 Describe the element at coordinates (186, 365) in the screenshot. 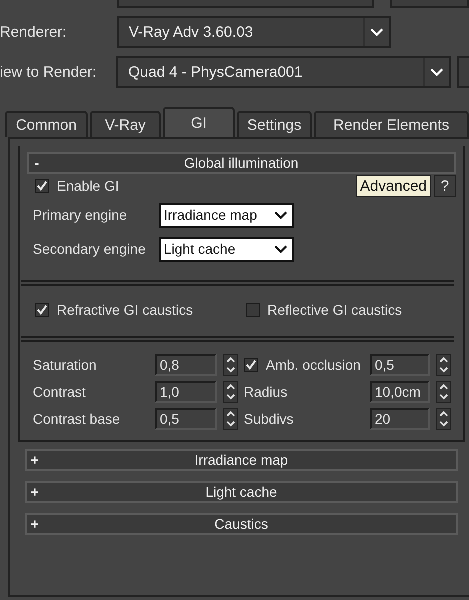

I see `input-field: 0,8` at that location.